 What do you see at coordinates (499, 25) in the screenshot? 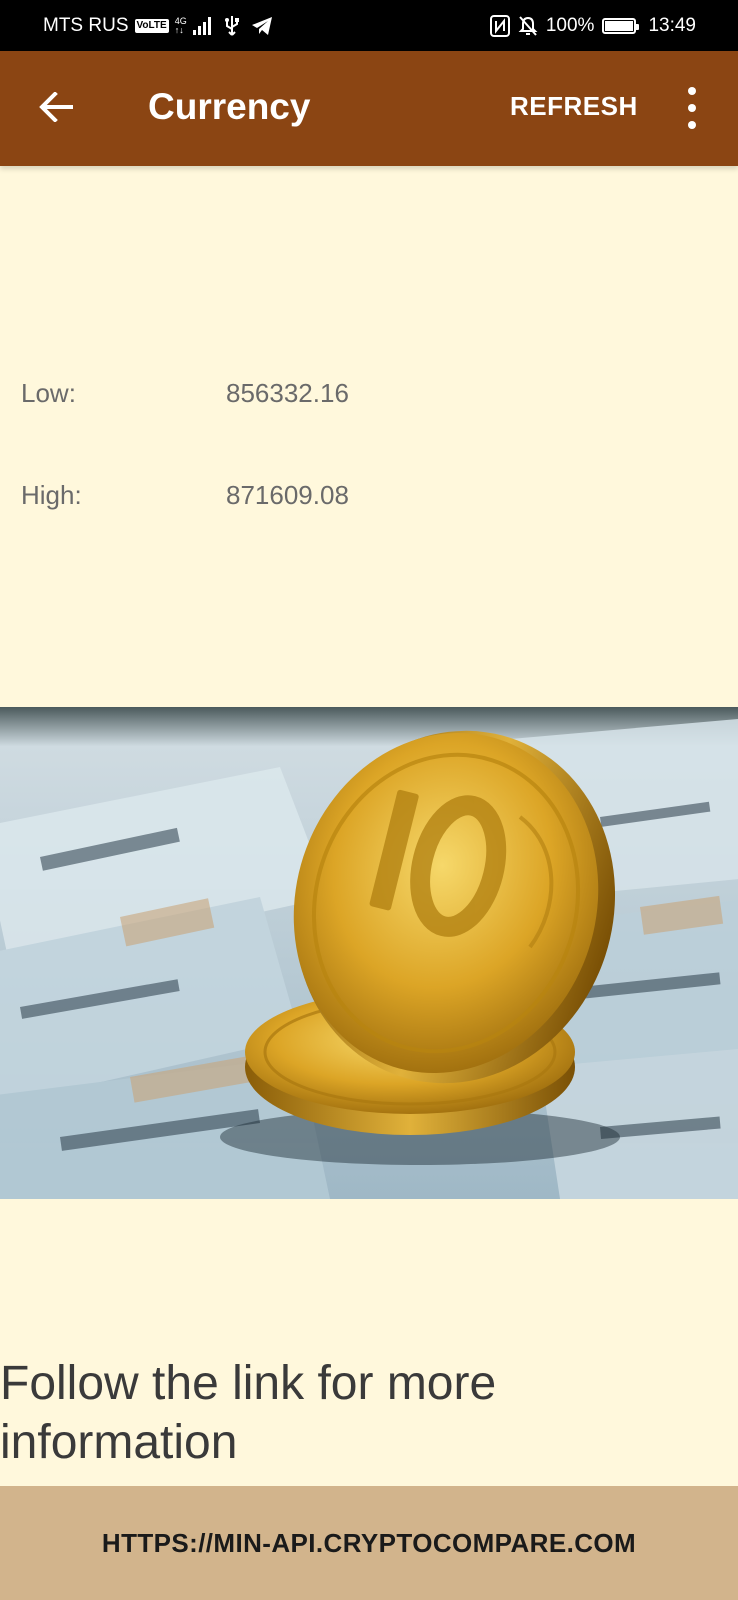
I see `nfc-icon` at bounding box center [499, 25].